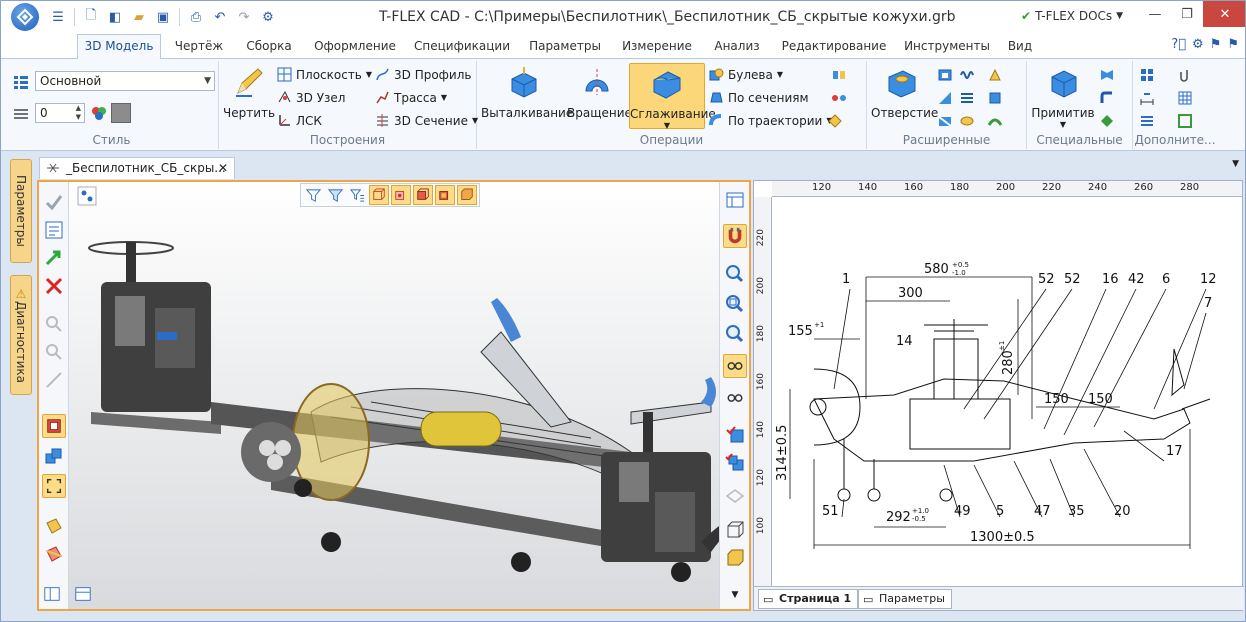  I want to click on color-palette-icon, so click(99, 113).